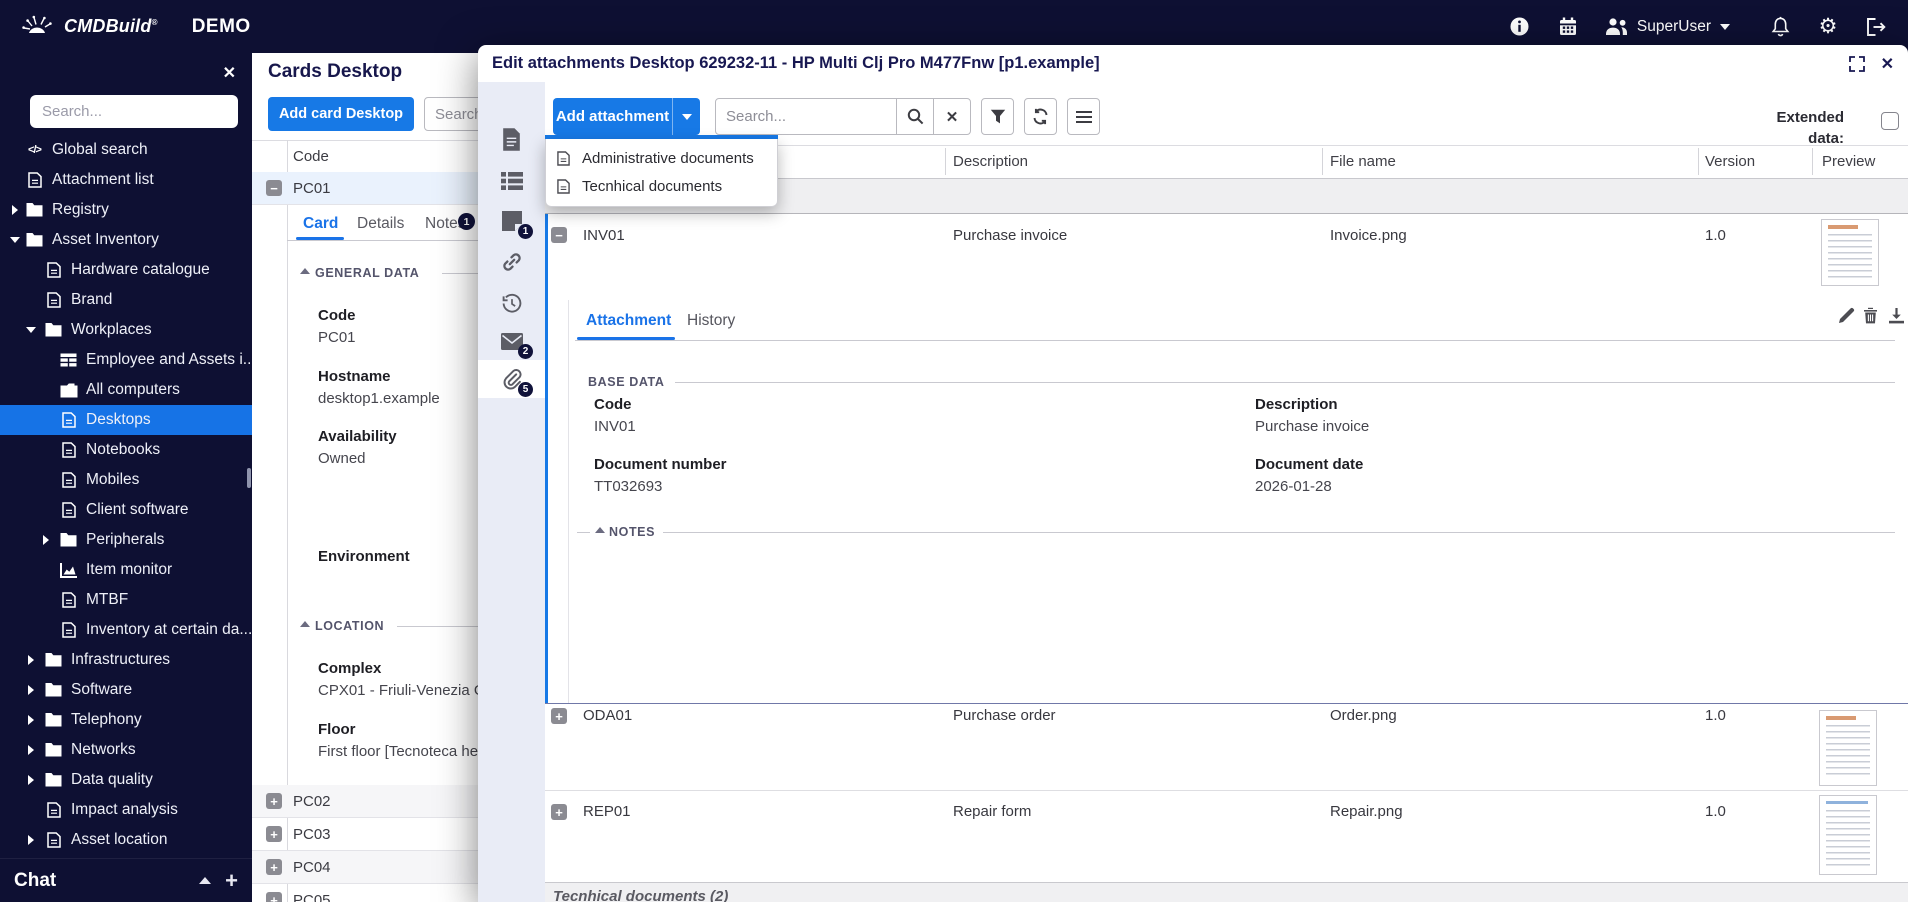 The image size is (1908, 902). Describe the element at coordinates (126, 270) in the screenshot. I see `sidebar-item-hardware-catalogue: Hardware catalogue` at that location.